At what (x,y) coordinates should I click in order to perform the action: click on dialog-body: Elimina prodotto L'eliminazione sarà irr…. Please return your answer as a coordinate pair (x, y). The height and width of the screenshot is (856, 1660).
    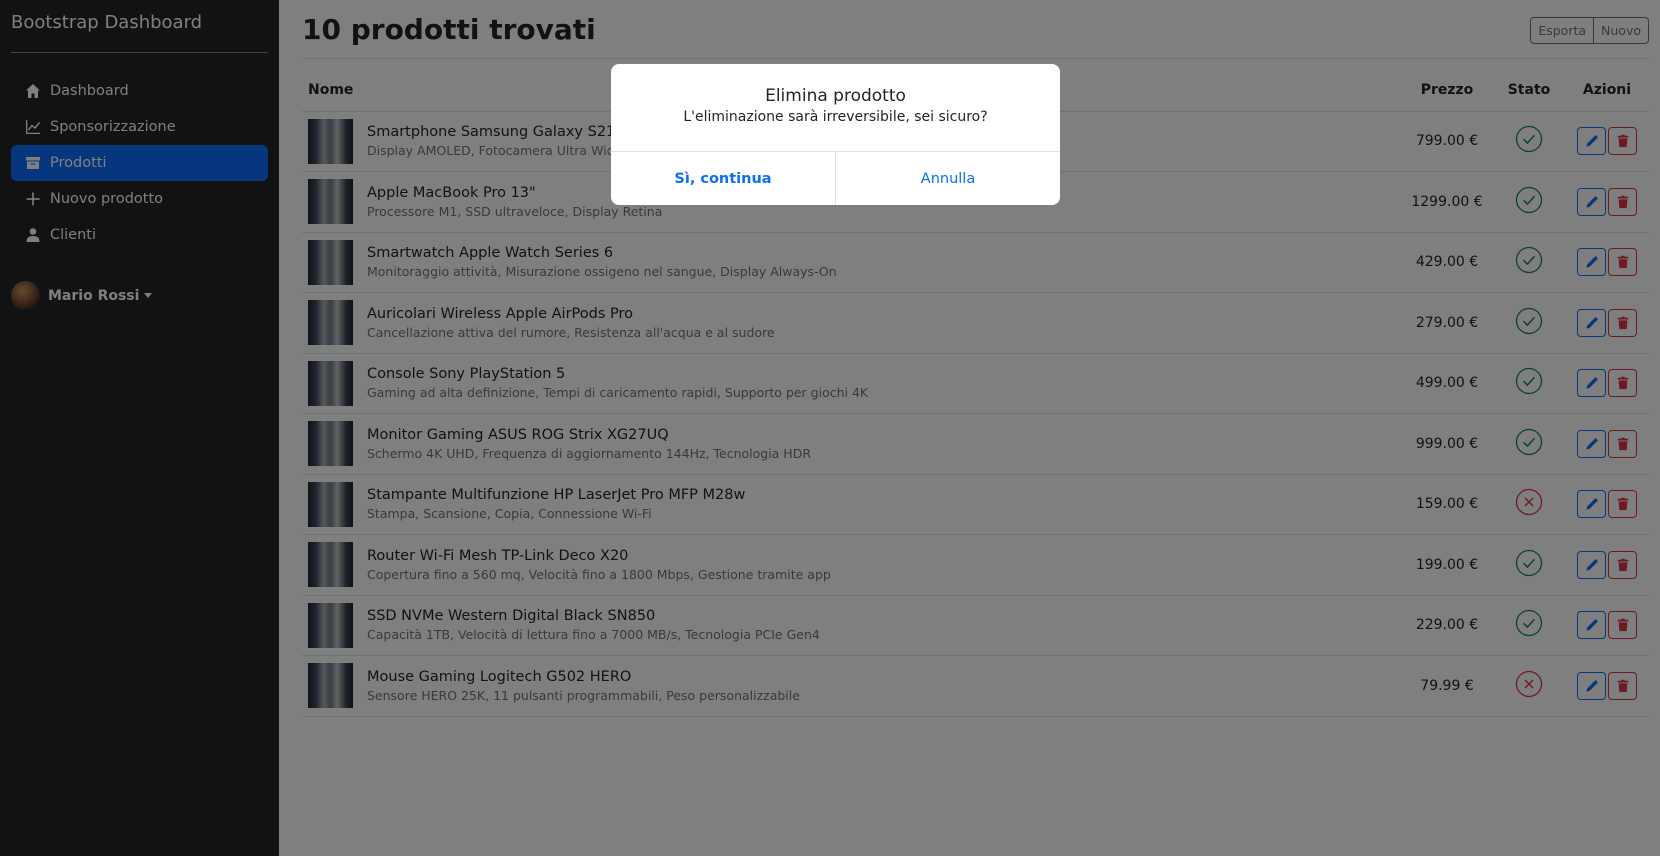
    Looking at the image, I should click on (835, 108).